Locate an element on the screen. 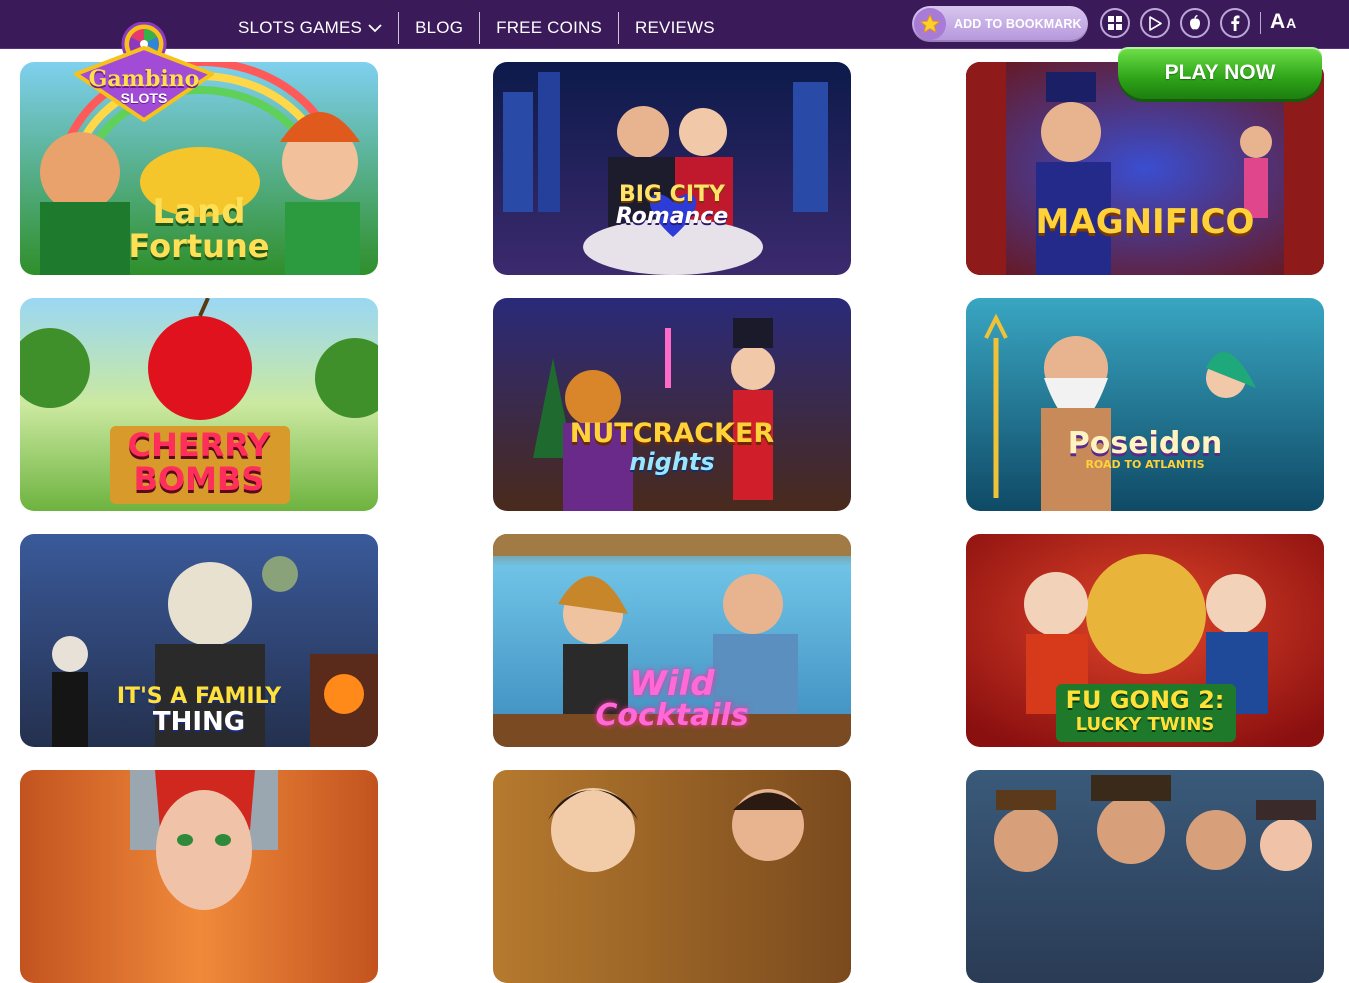 The width and height of the screenshot is (1349, 983). game-title-line2: Romance is located at coordinates (672, 216).